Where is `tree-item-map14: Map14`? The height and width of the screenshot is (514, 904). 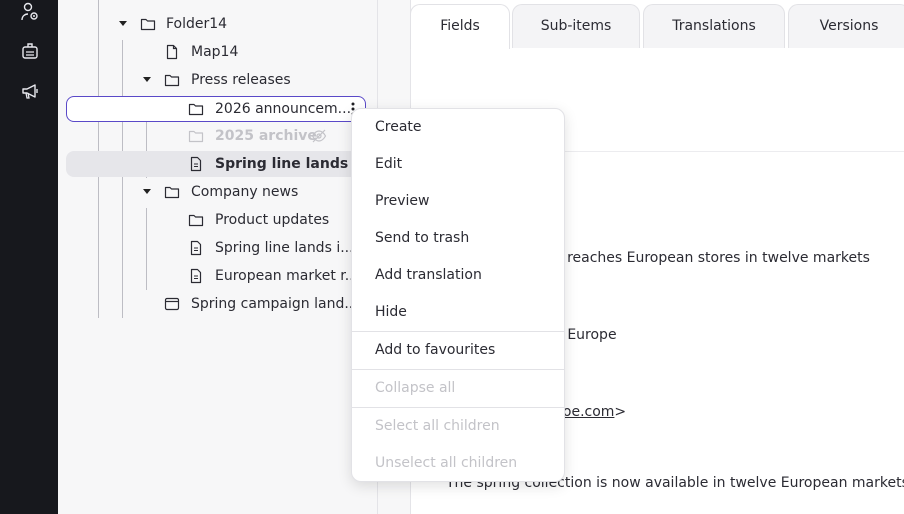 tree-item-map14: Map14 is located at coordinates (216, 52).